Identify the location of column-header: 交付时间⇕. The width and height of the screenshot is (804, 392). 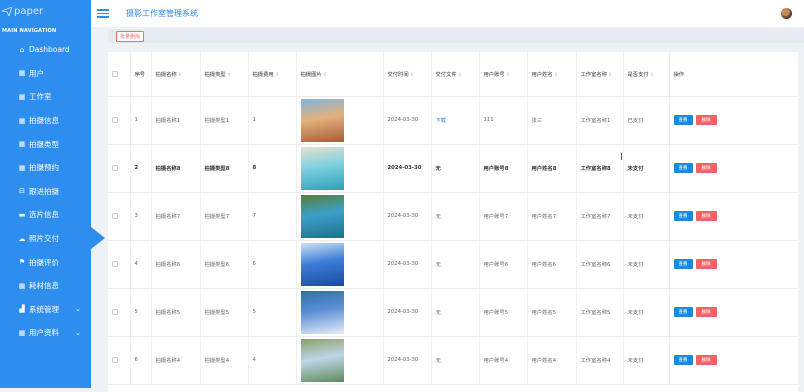
(407, 74).